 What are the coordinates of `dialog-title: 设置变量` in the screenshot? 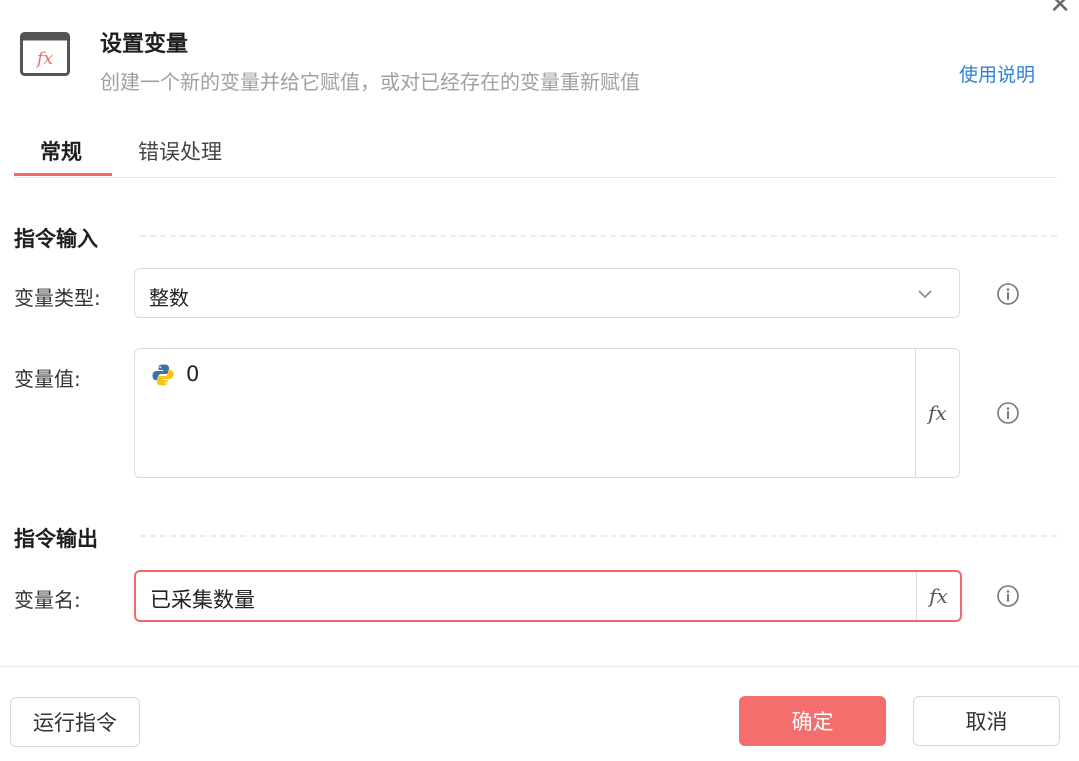 It's located at (144, 44).